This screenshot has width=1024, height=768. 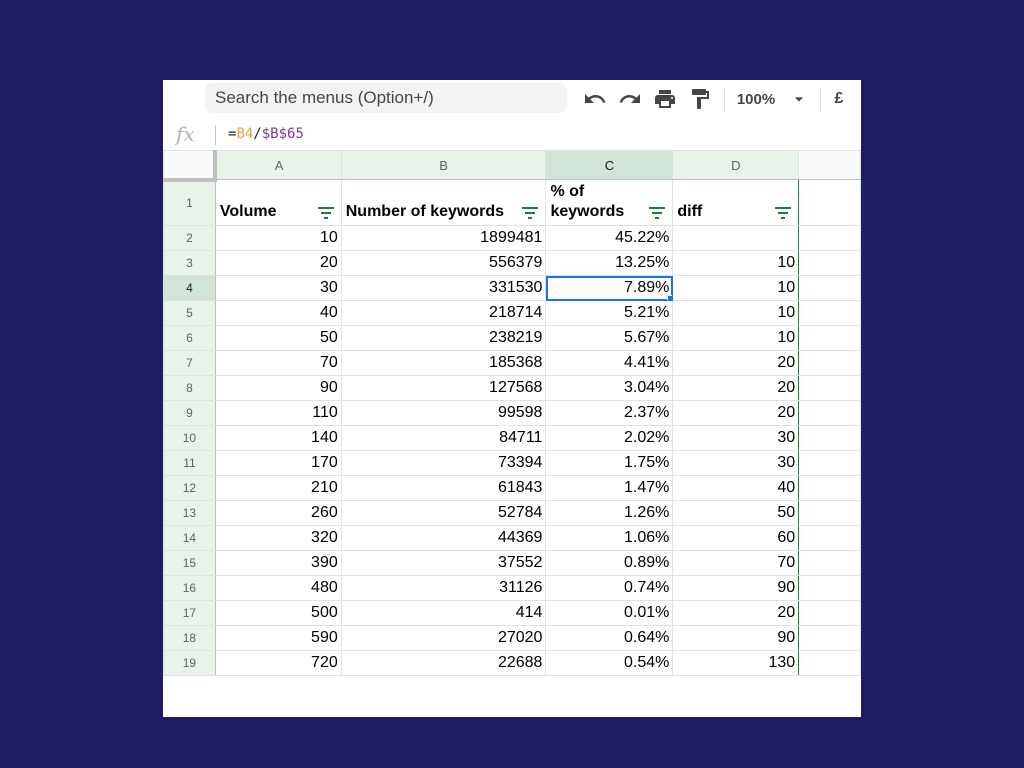 What do you see at coordinates (736, 513) in the screenshot?
I see `cell-diff: 50` at bounding box center [736, 513].